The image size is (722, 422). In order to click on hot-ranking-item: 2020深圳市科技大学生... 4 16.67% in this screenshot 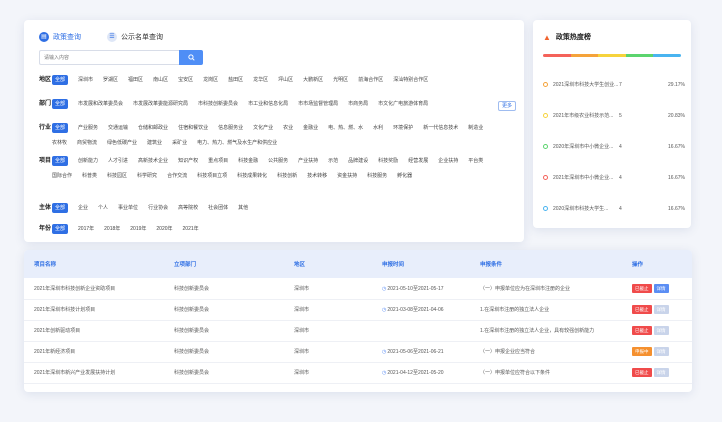, I will do `click(614, 208)`.